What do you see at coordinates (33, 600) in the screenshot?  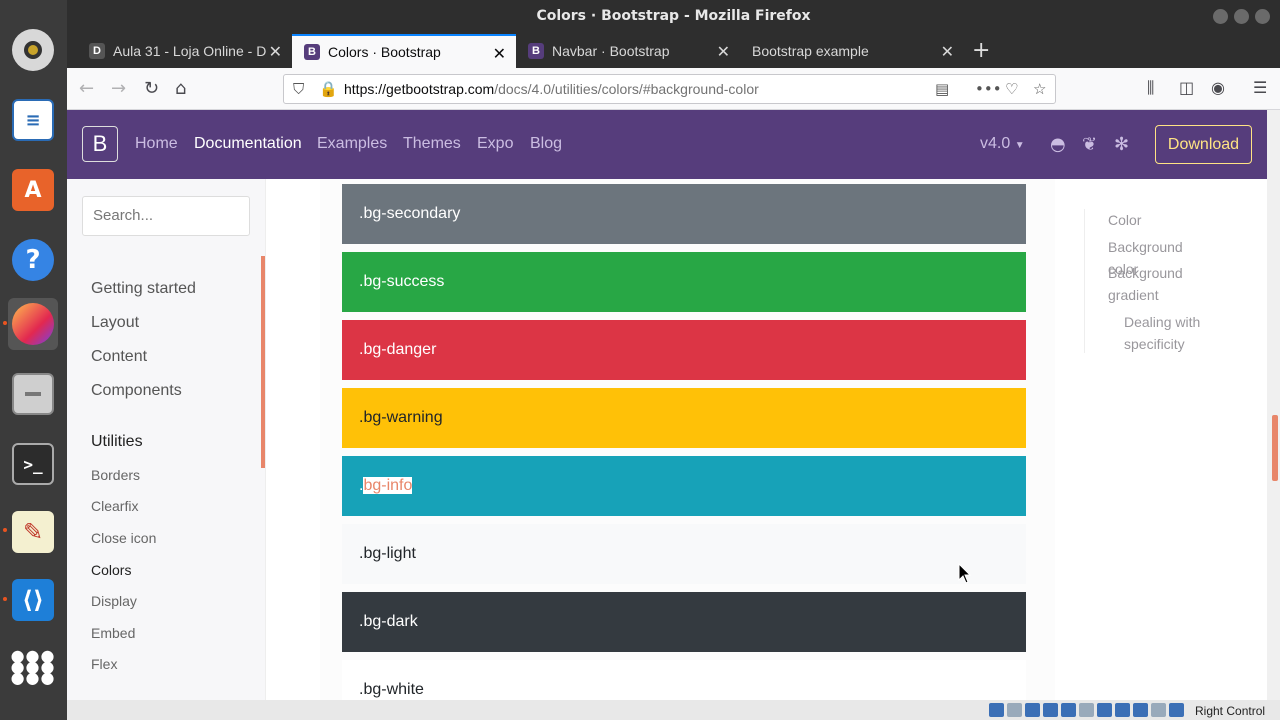 I see `vscode-launcher: ⟨⟩` at bounding box center [33, 600].